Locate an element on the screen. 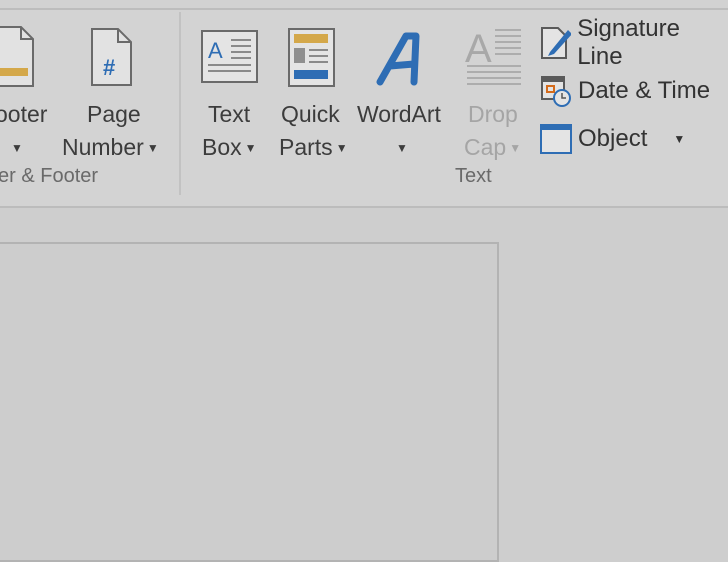  text-box-label-2: Box is located at coordinates (222, 147).